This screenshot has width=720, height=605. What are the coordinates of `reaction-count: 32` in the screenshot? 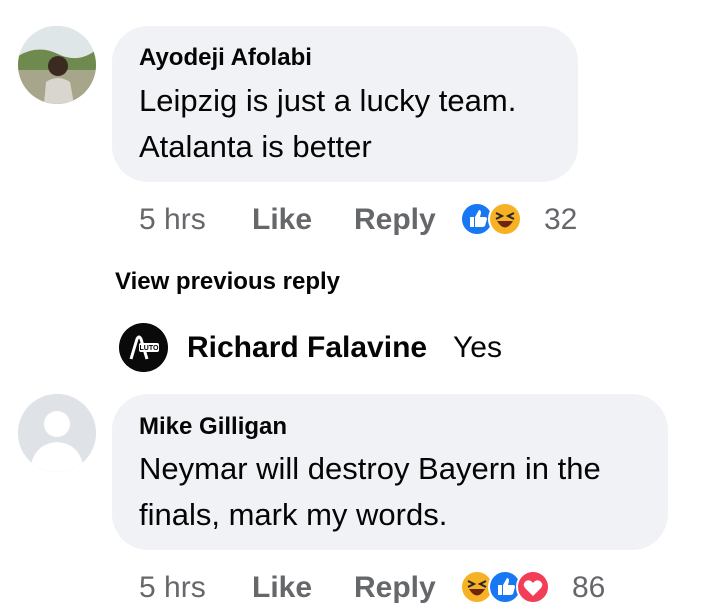 It's located at (561, 219).